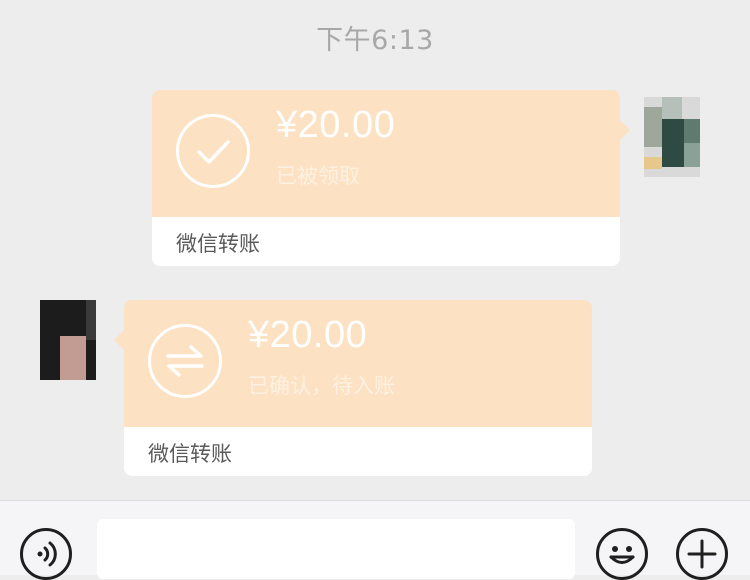  What do you see at coordinates (336, 549) in the screenshot?
I see `message-input` at bounding box center [336, 549].